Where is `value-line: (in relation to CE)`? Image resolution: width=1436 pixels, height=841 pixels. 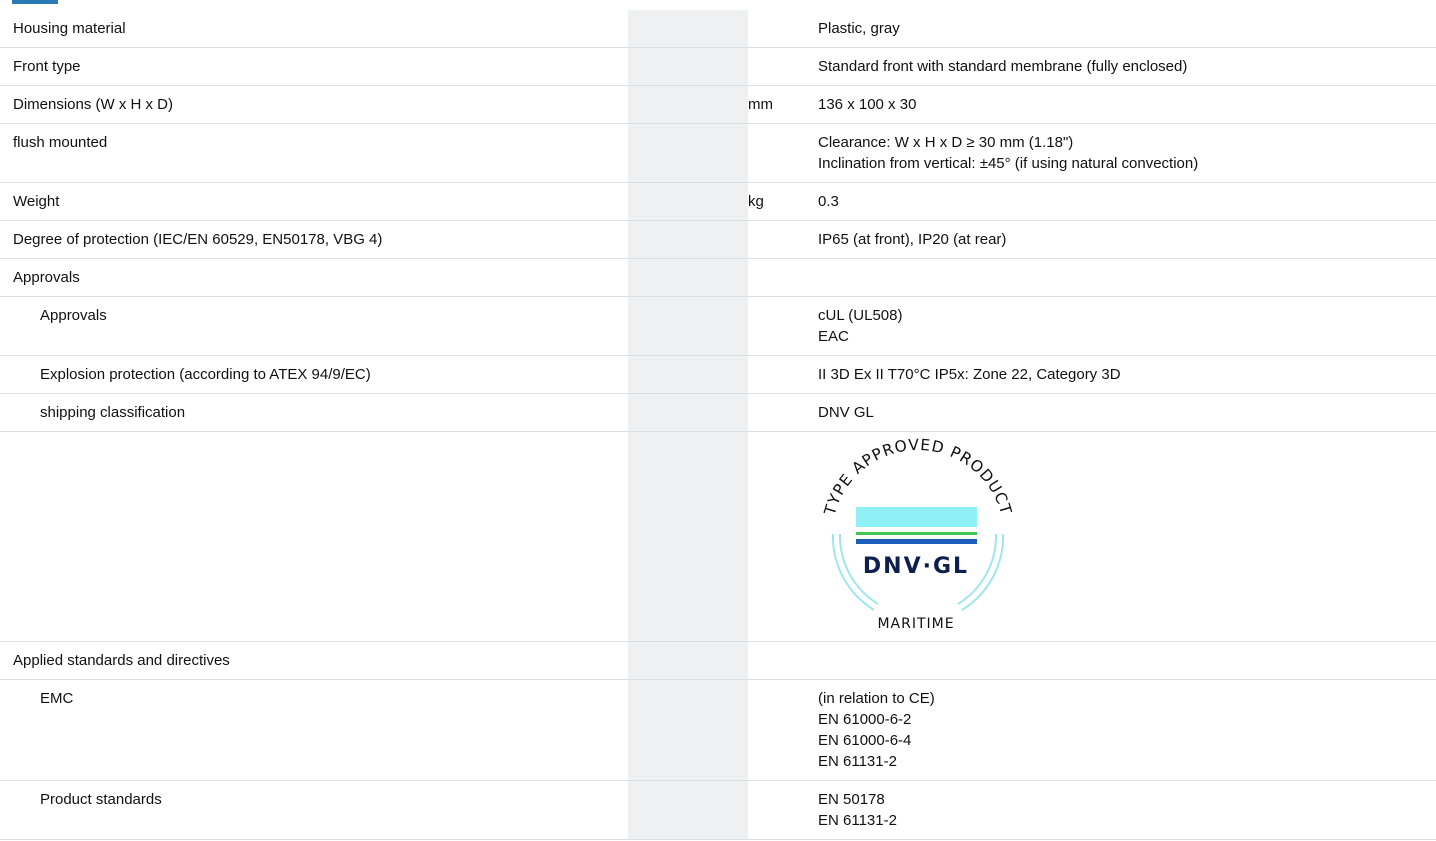 value-line: (in relation to CE) is located at coordinates (876, 698).